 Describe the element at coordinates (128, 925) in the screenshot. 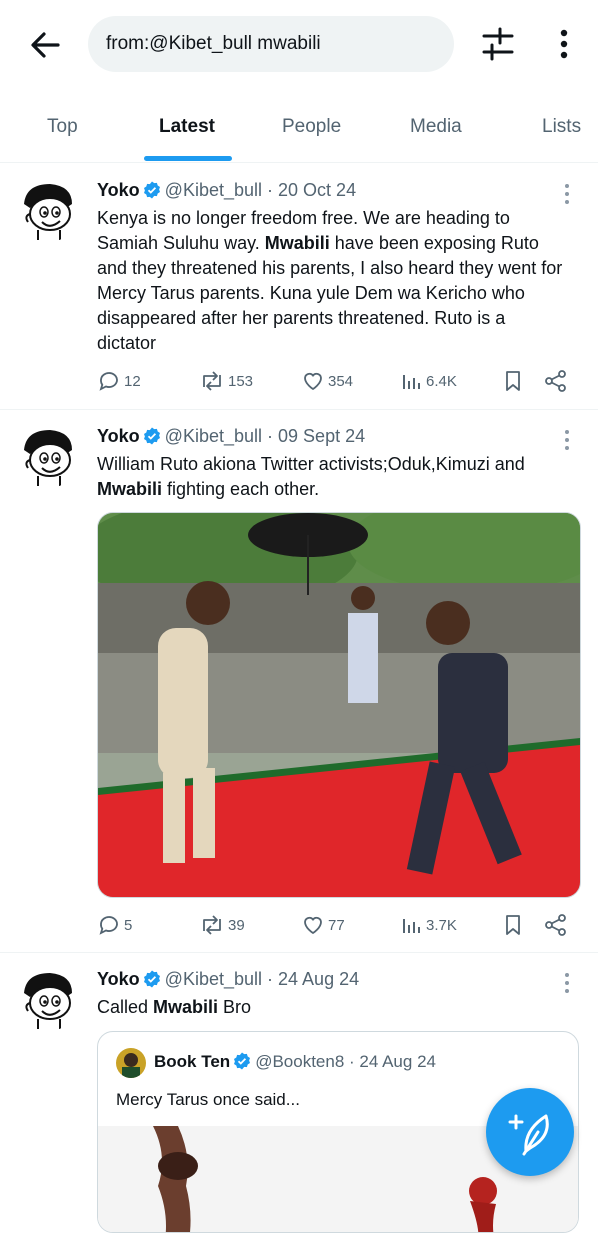

I see `reply-count: 5` at that location.